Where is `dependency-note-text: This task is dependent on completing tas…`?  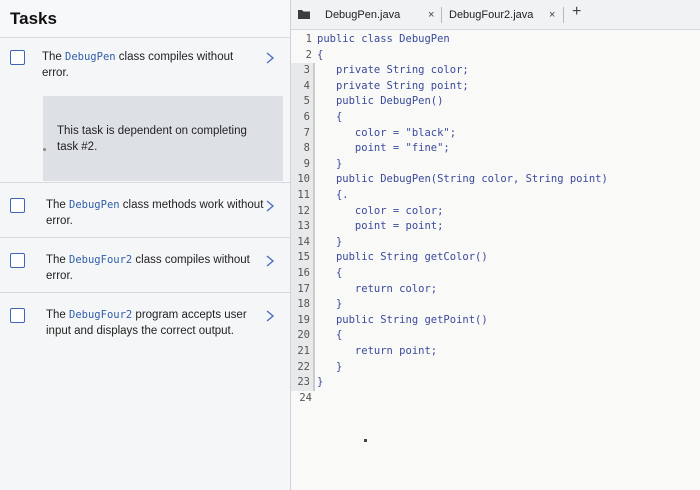
dependency-note-text: This task is dependent on completing tas… is located at coordinates (152, 139).